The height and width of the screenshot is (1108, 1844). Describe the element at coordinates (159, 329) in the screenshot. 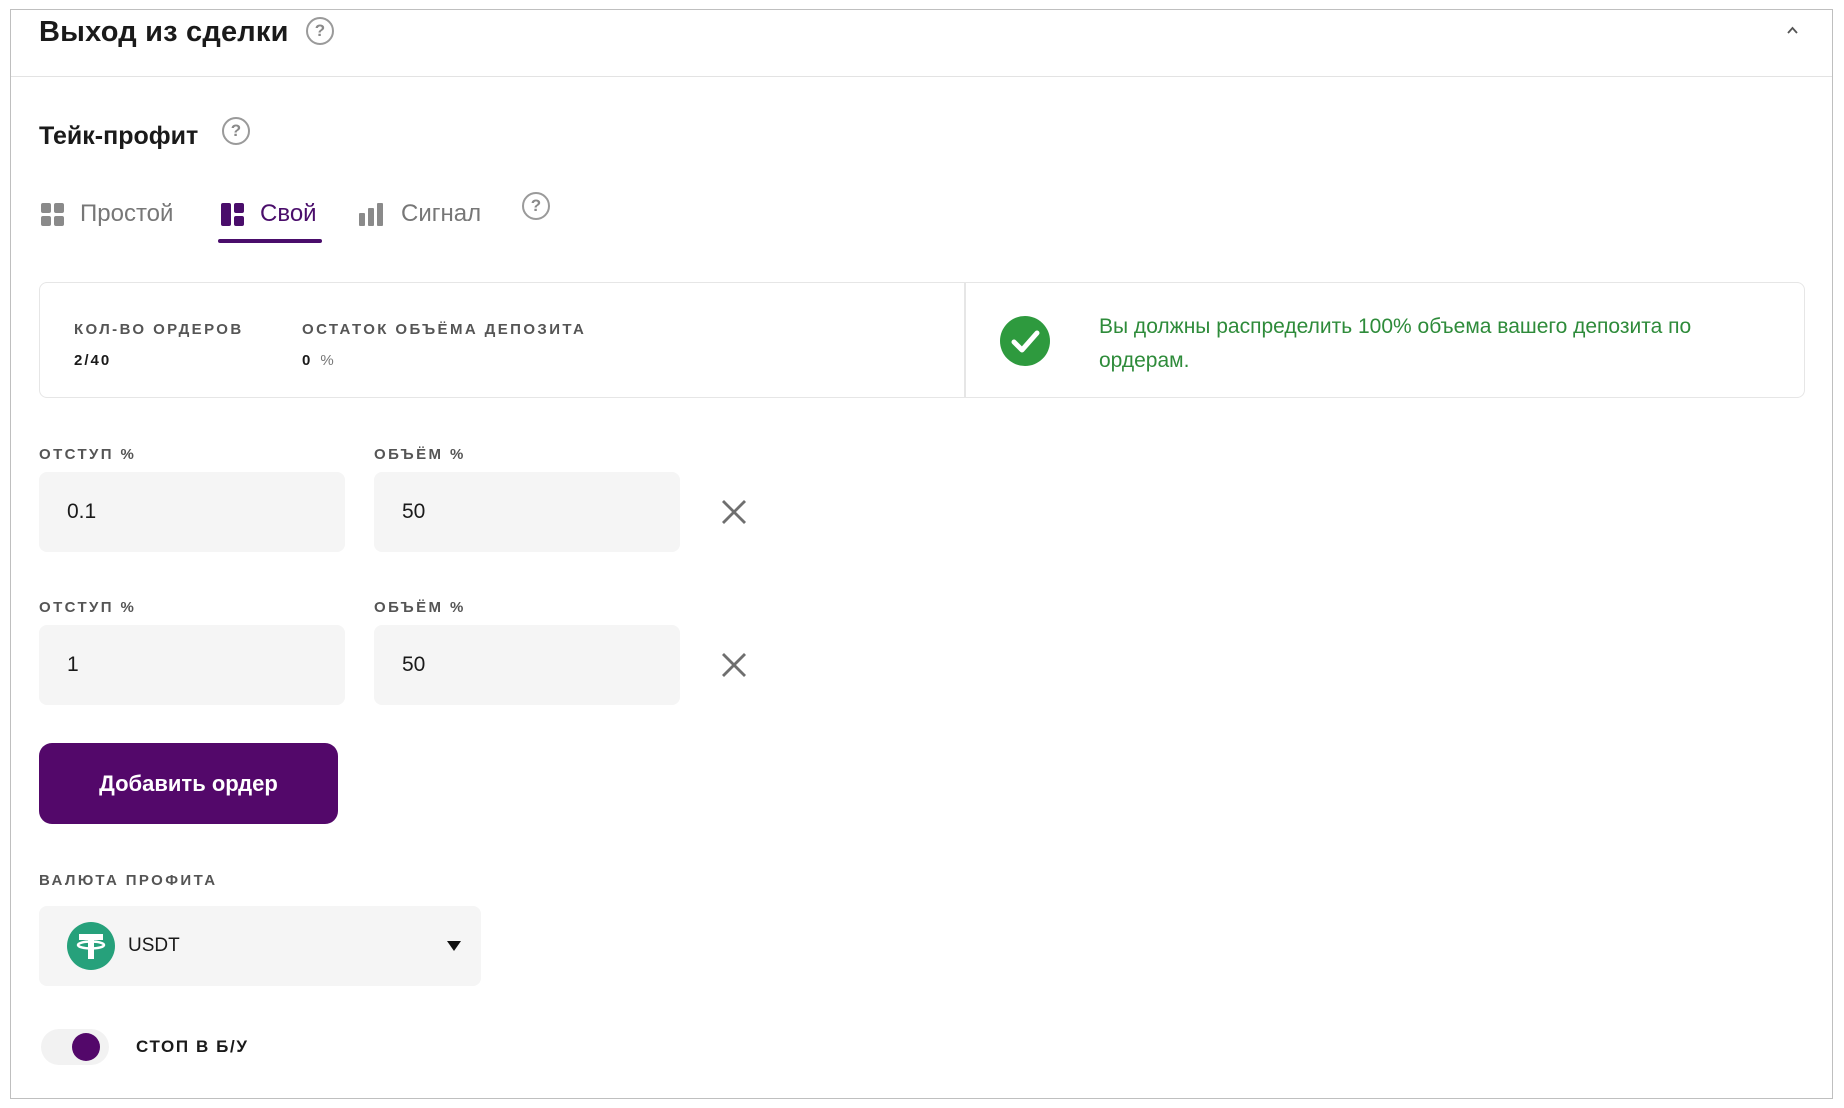

I see `orders-count-label: КОЛ-ВО ОРДЕРОВ` at that location.